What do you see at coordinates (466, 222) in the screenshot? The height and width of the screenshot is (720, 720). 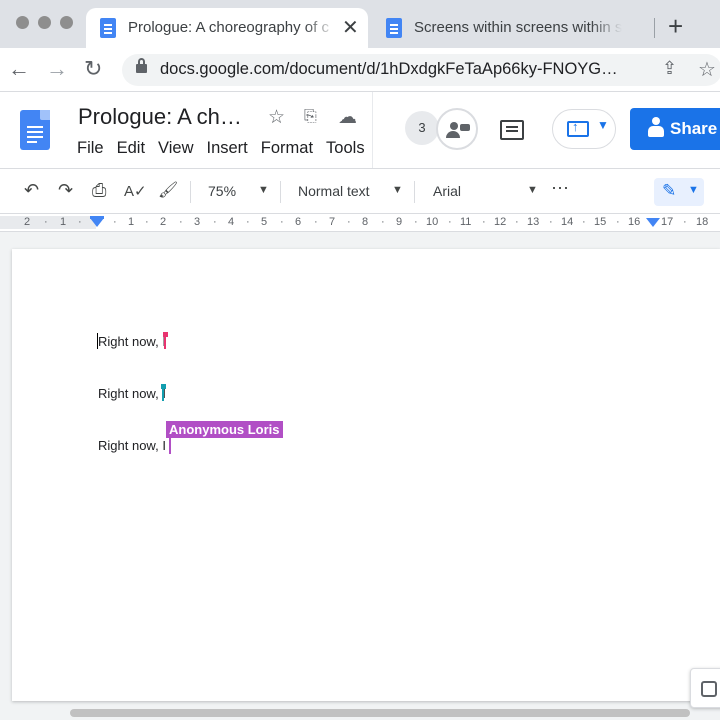 I see `ruler-tick: 11` at bounding box center [466, 222].